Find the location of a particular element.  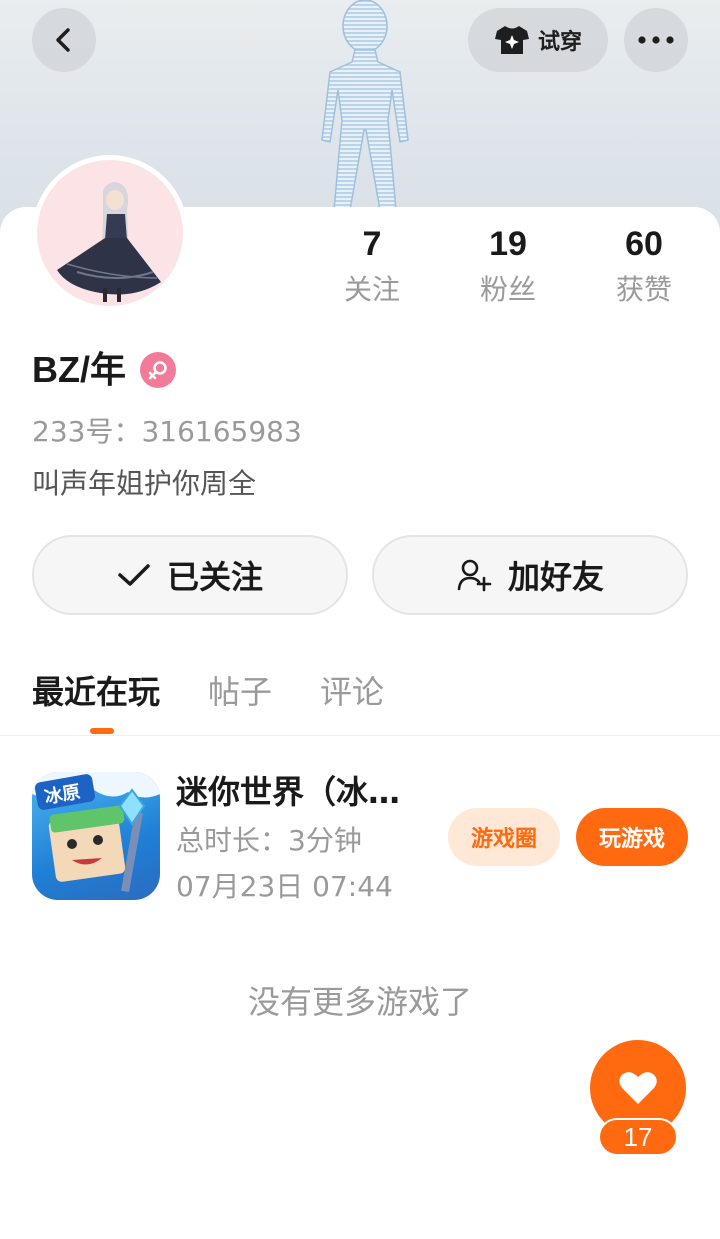

active-tab-indicator is located at coordinates (102, 731).